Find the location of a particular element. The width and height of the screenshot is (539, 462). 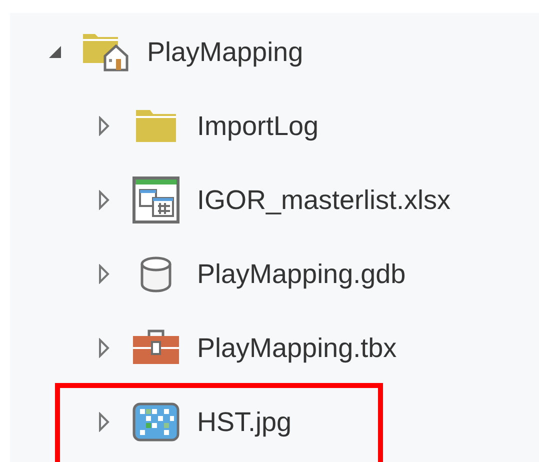

tree-item-label: PlayMapping.tbx is located at coordinates (297, 348).